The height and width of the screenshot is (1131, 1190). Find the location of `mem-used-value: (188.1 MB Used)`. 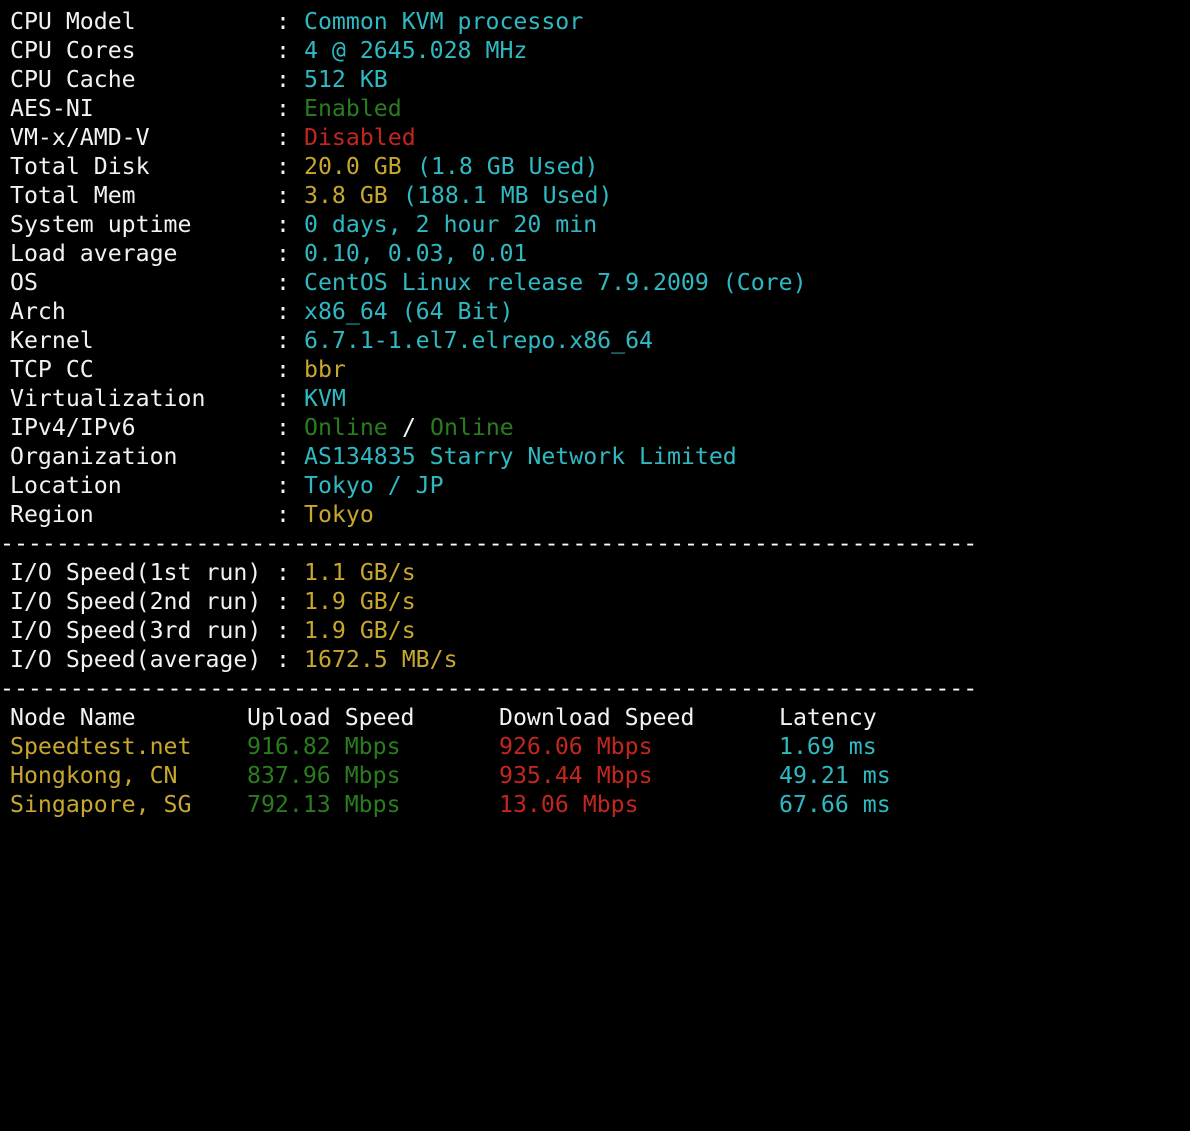

mem-used-value: (188.1 MB Used) is located at coordinates (508, 195).